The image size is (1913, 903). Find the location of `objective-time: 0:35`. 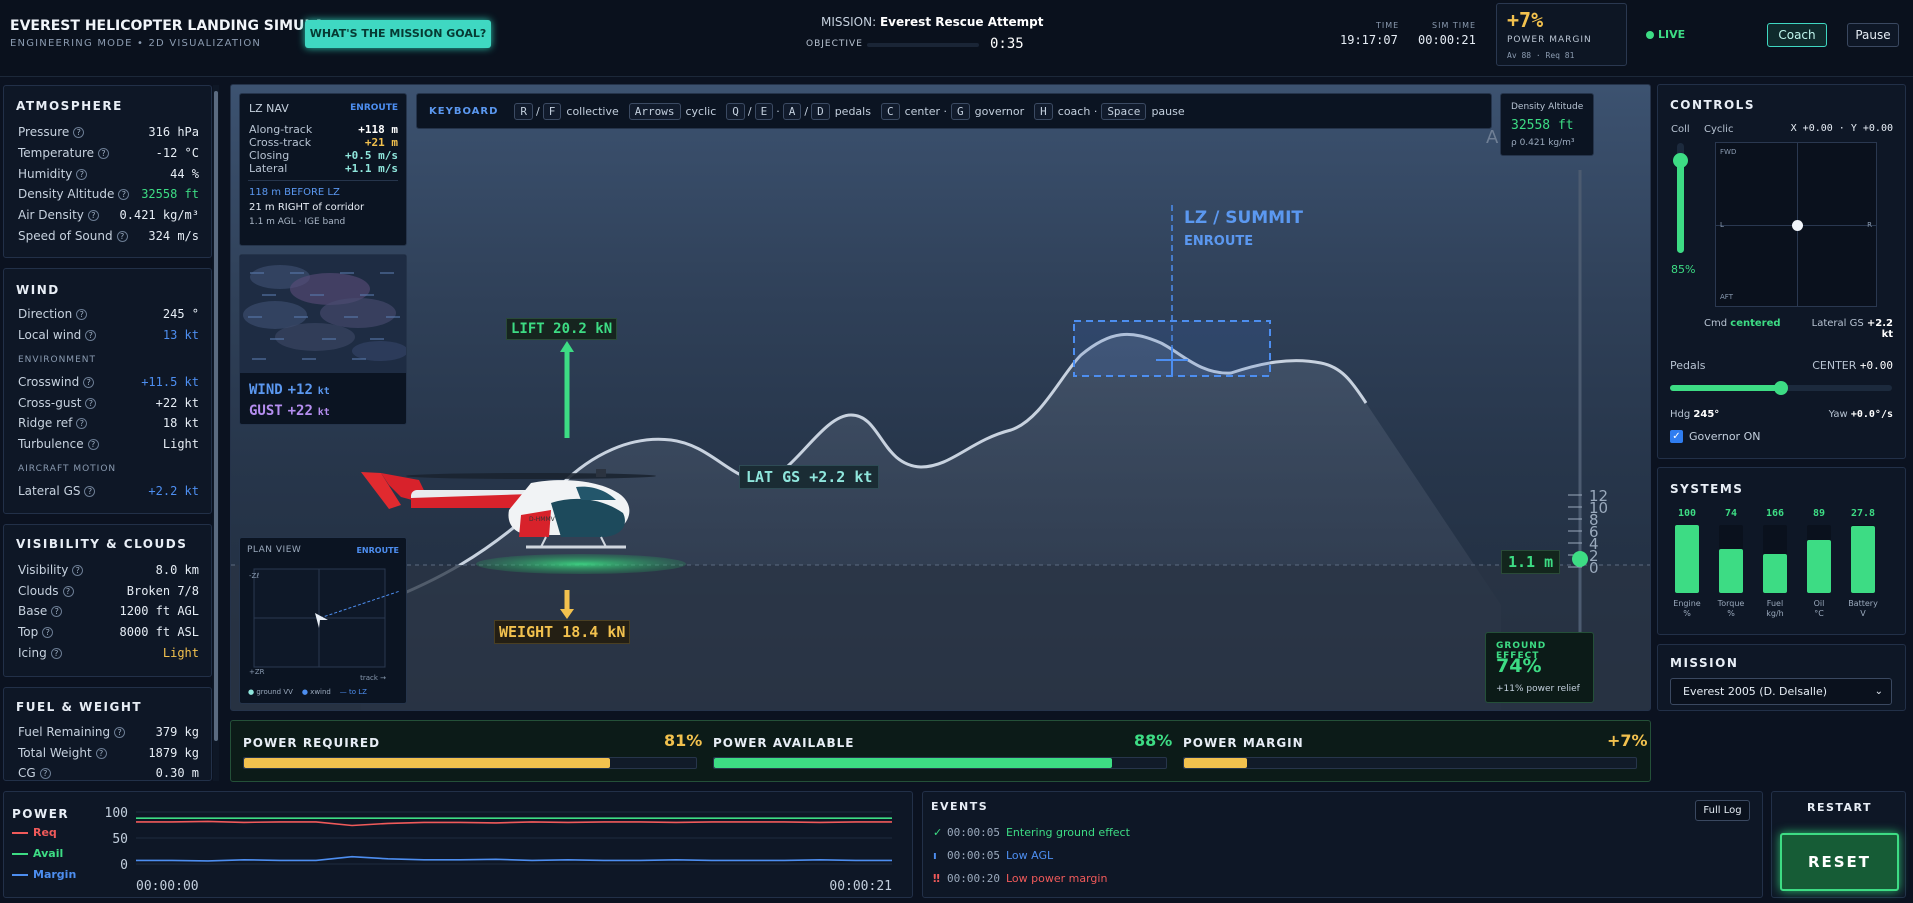

objective-time: 0:35 is located at coordinates (1007, 44).